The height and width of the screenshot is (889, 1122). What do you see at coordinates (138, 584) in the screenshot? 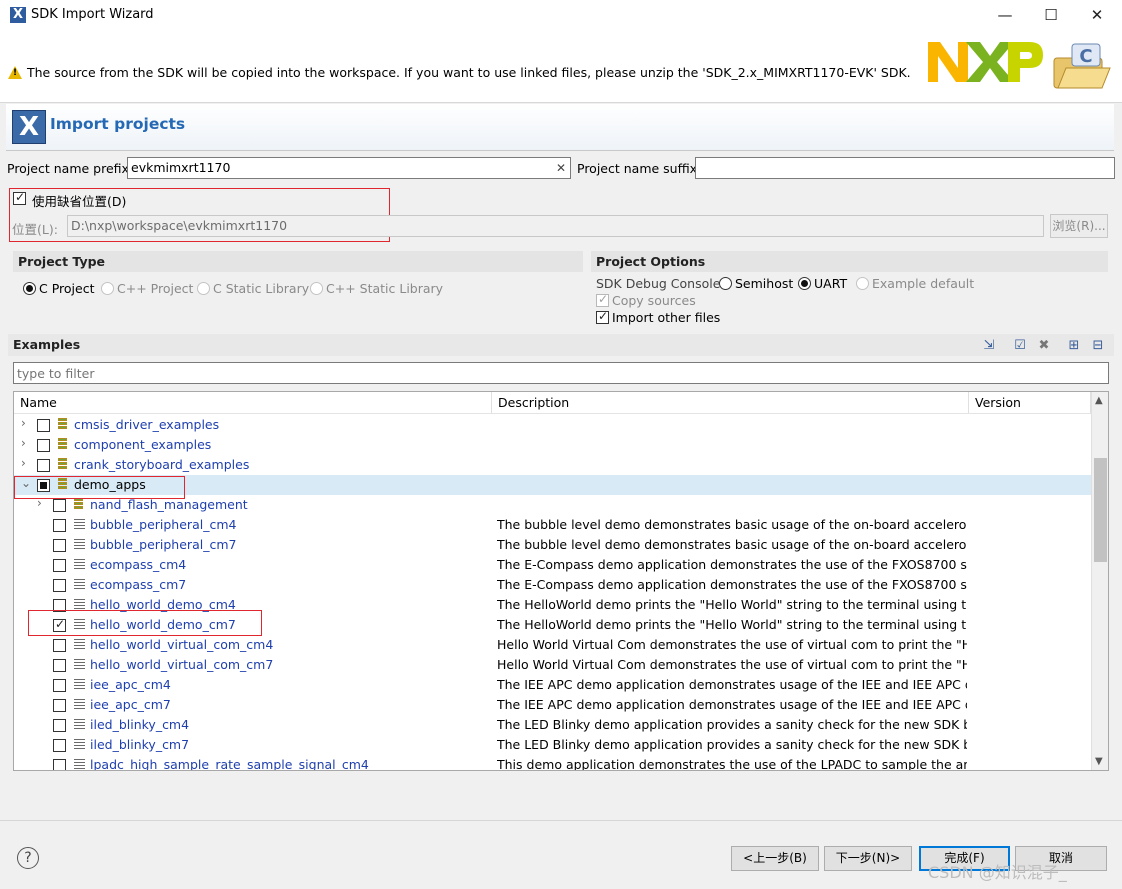
I see `row-name: ecompass_cm7` at bounding box center [138, 584].